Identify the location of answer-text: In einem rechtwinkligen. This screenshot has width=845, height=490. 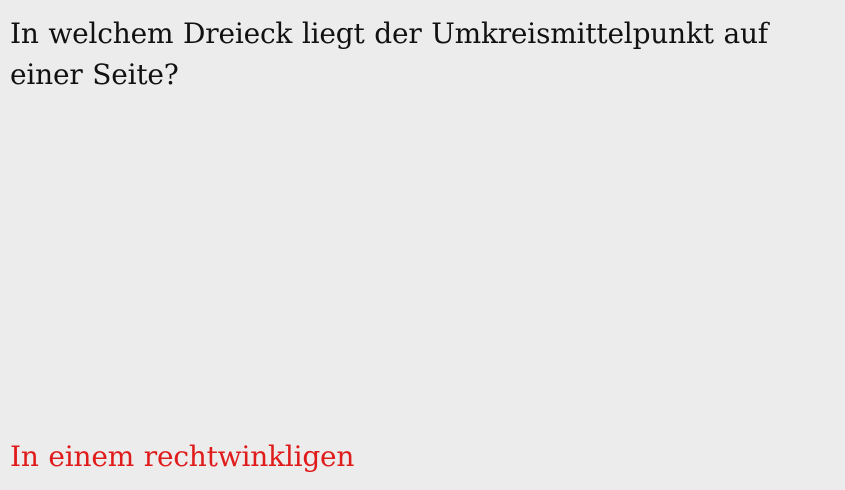
(182, 456).